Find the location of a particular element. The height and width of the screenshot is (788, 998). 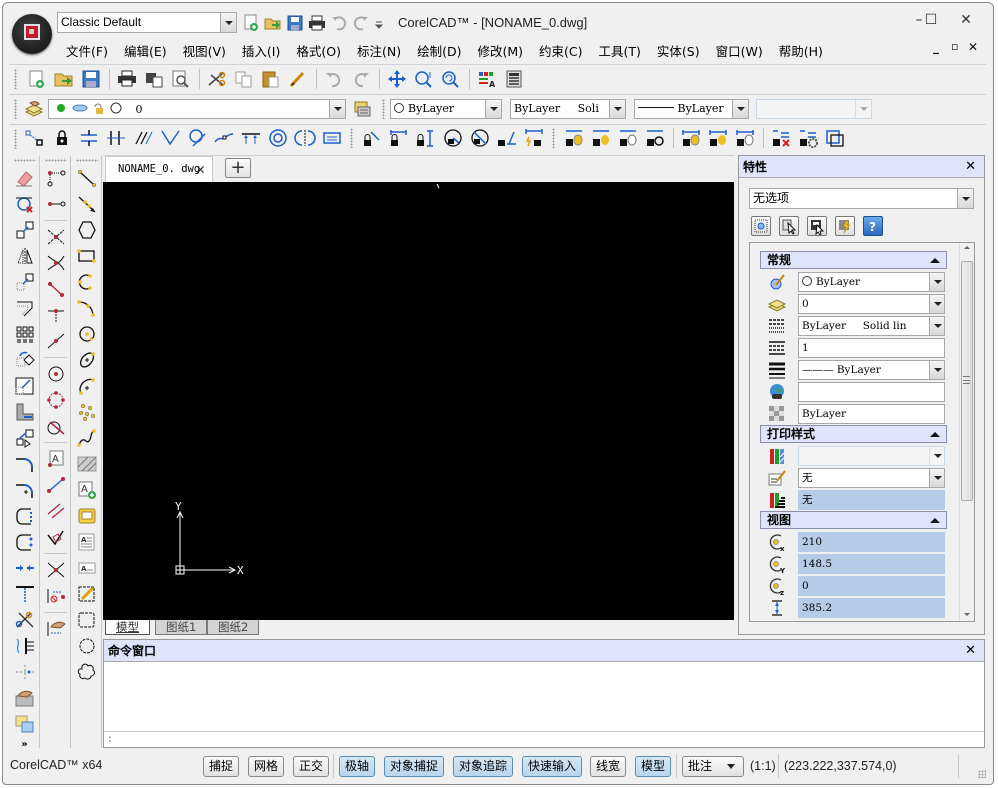

polar-toggle: 极轴 is located at coordinates (357, 766).